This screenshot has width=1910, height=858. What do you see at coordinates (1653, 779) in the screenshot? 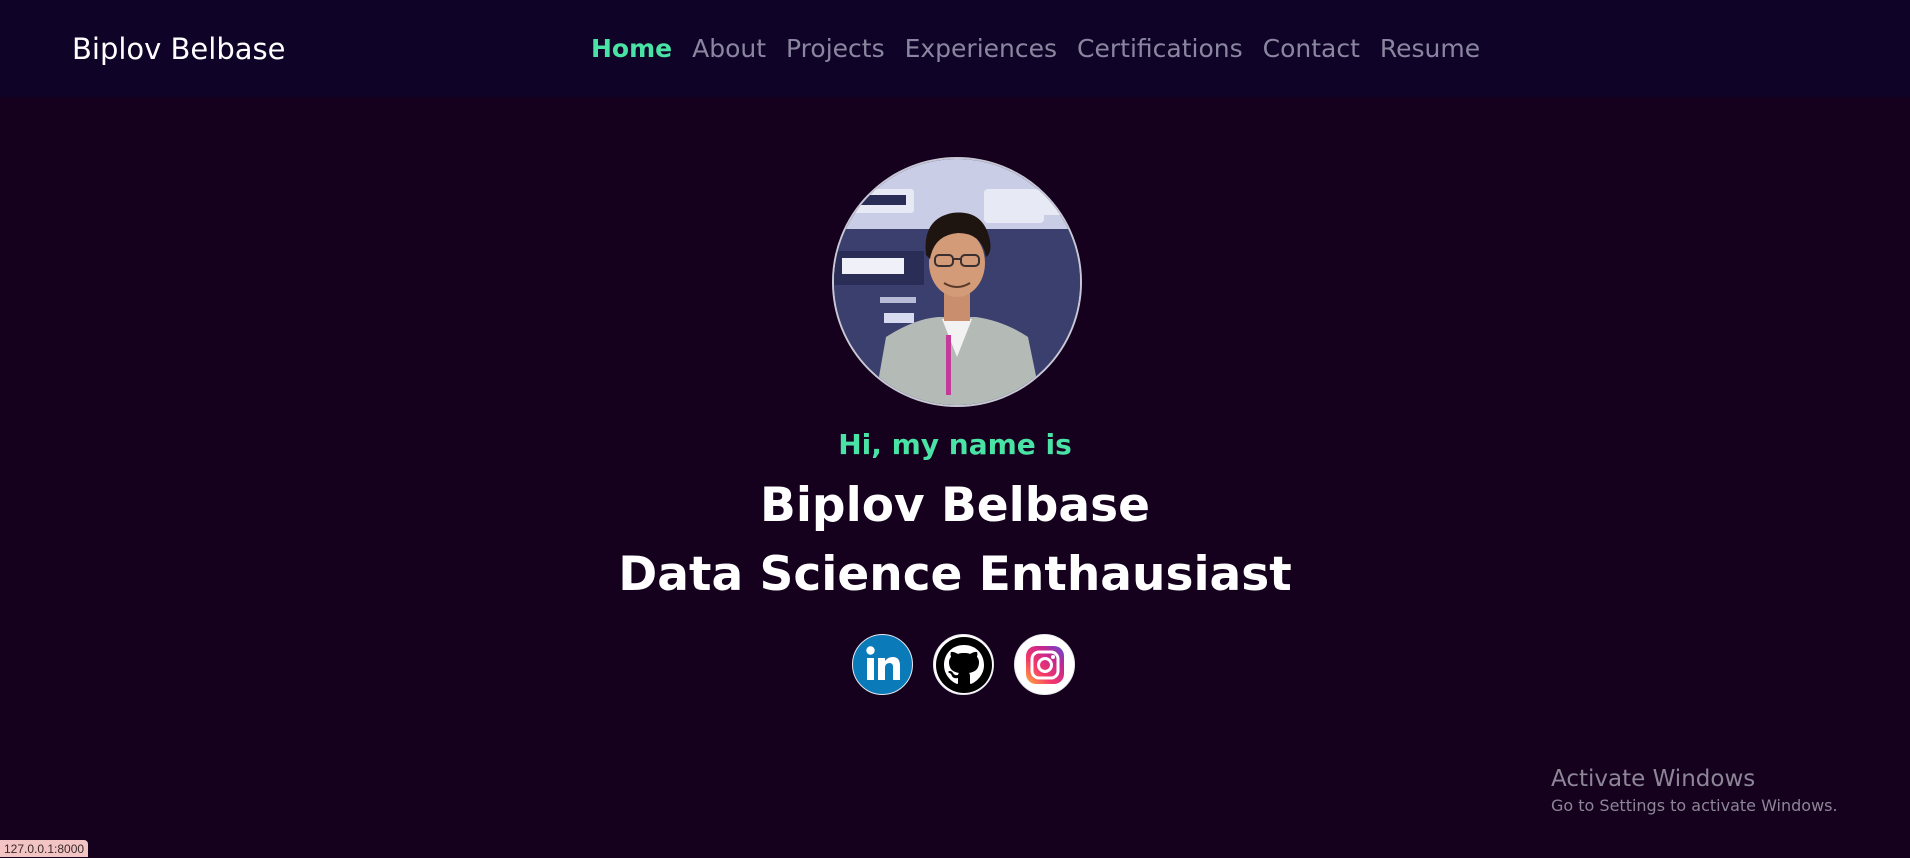
I see `watermark-title: Activate Windows` at bounding box center [1653, 779].